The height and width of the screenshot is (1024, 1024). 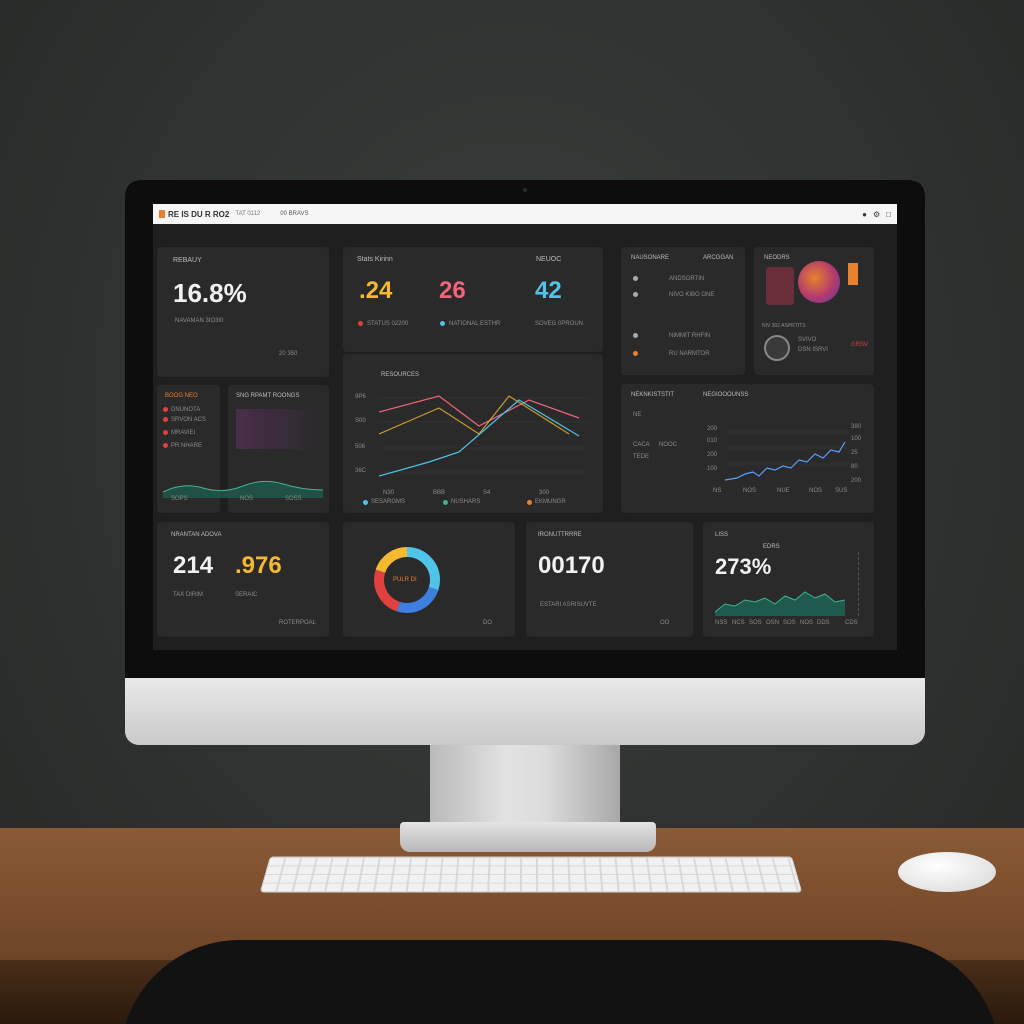 I want to click on kpi-main-sub: NAVAMAN 3IO3I0, so click(x=199, y=321).